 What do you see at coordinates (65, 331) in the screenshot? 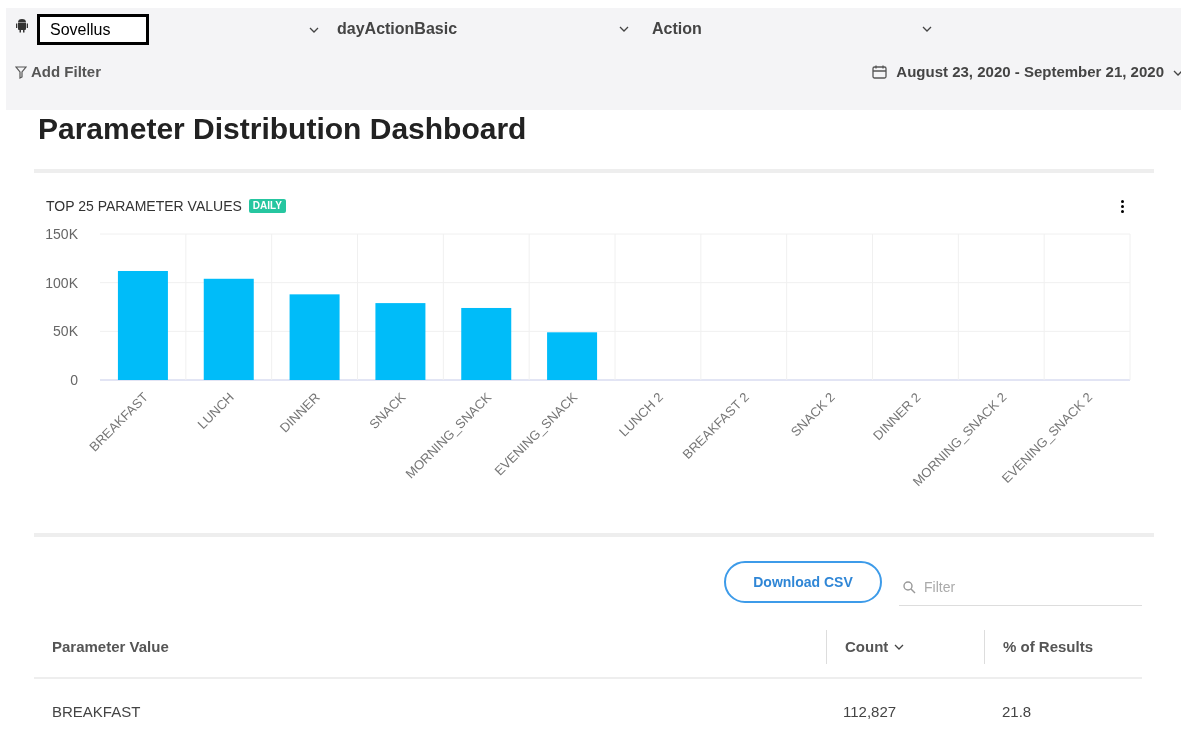
I see `y-axis-label: 50K` at bounding box center [65, 331].